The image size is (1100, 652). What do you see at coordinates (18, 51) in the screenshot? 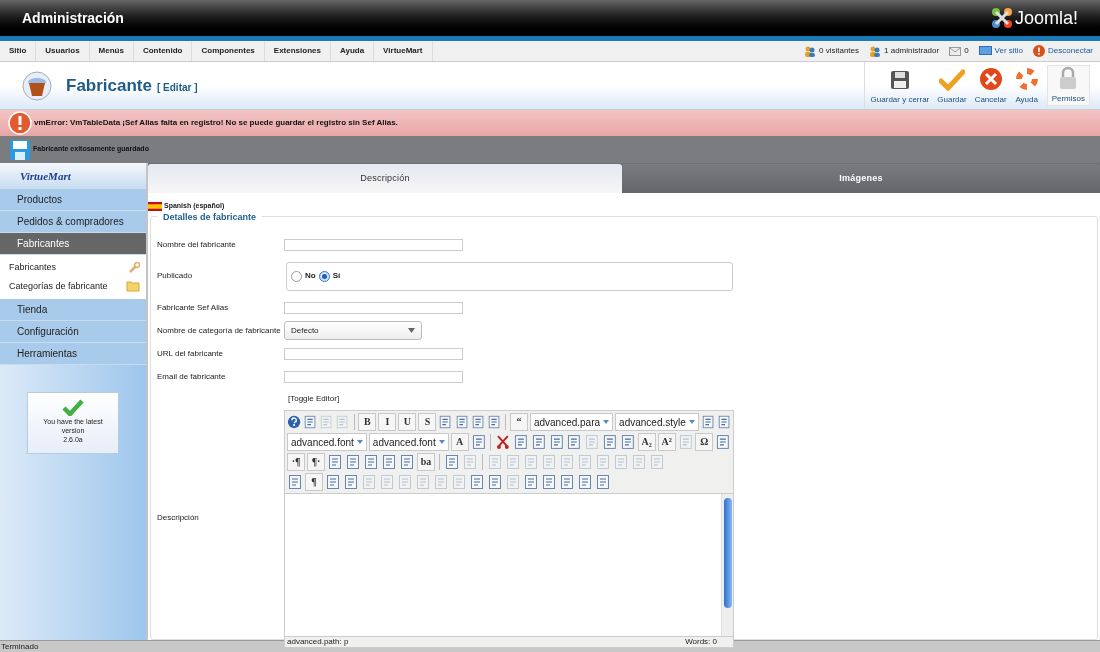
I see `menu-item: Sitio` at bounding box center [18, 51].